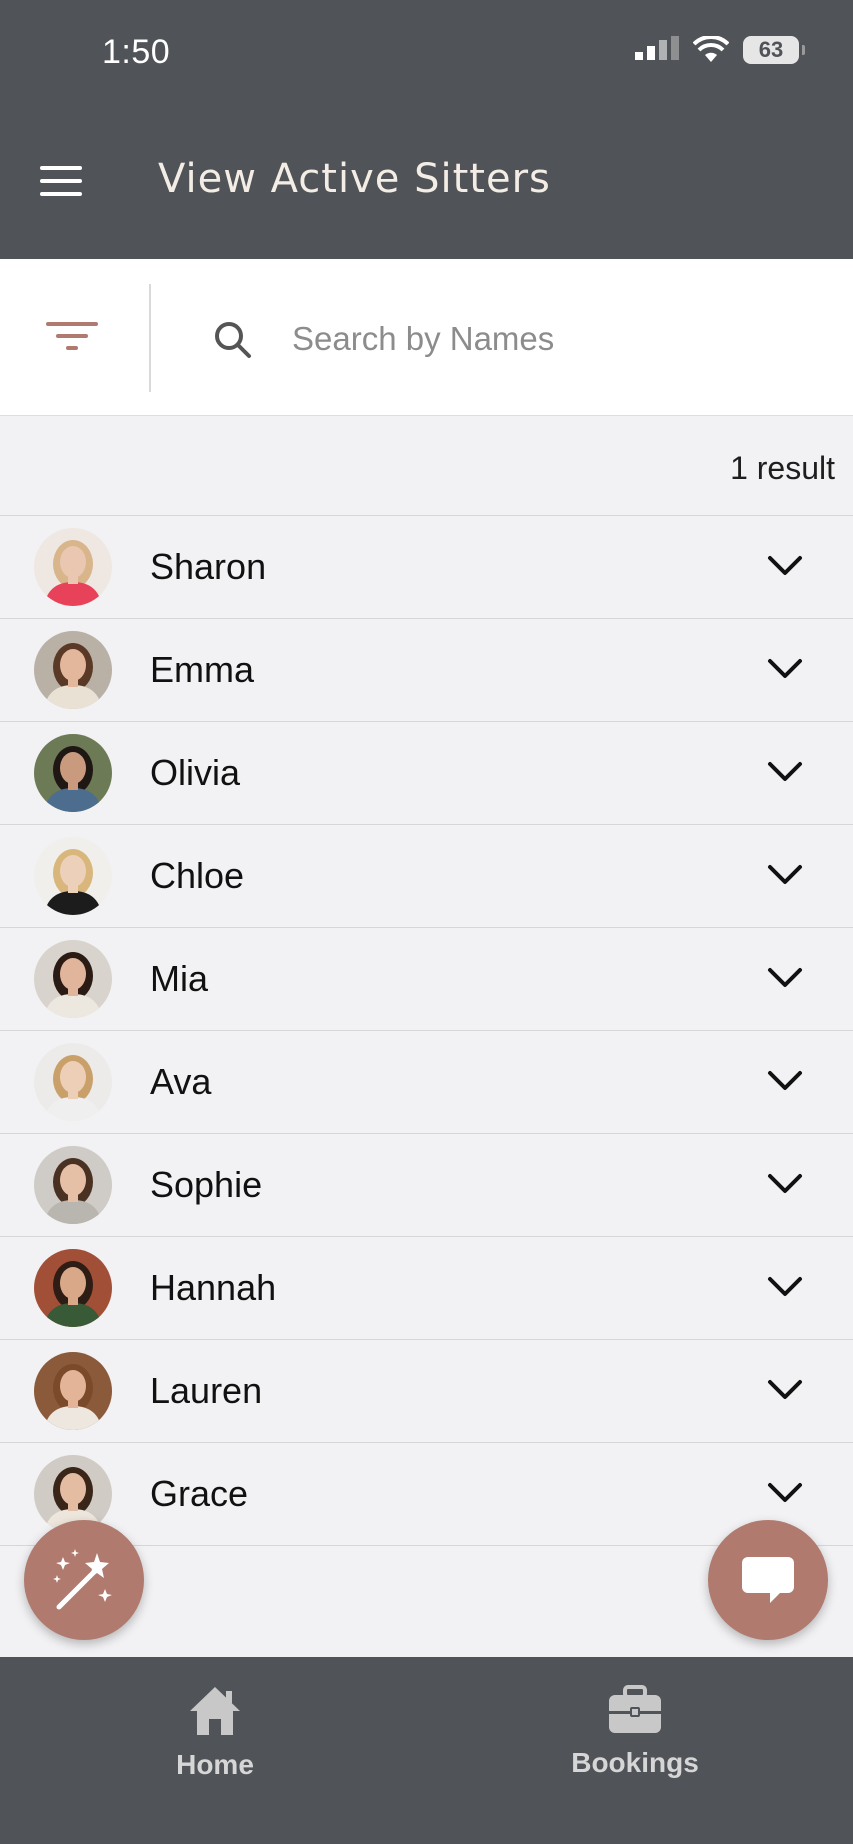 The height and width of the screenshot is (1844, 853). I want to click on magic-wand-button, so click(84, 1580).